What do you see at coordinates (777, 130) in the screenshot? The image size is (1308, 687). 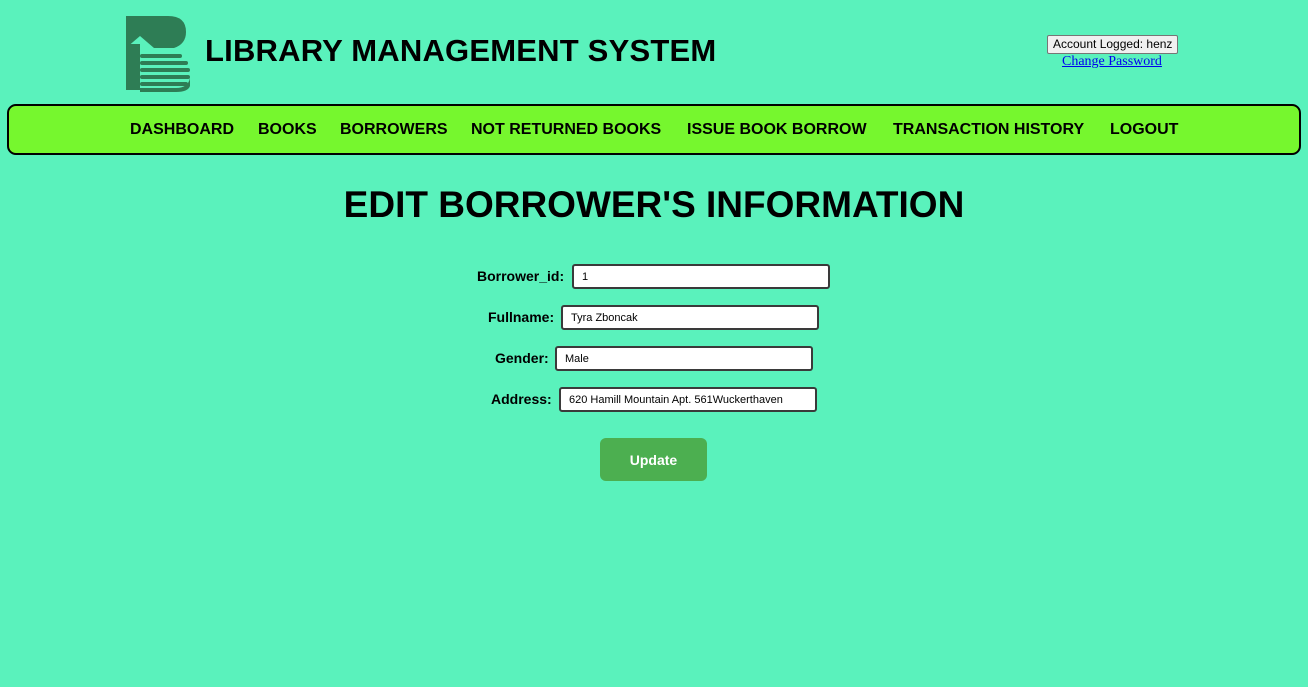 I see `nav-issue-book-borrow: ISSUE BOOK BORROW` at bounding box center [777, 130].